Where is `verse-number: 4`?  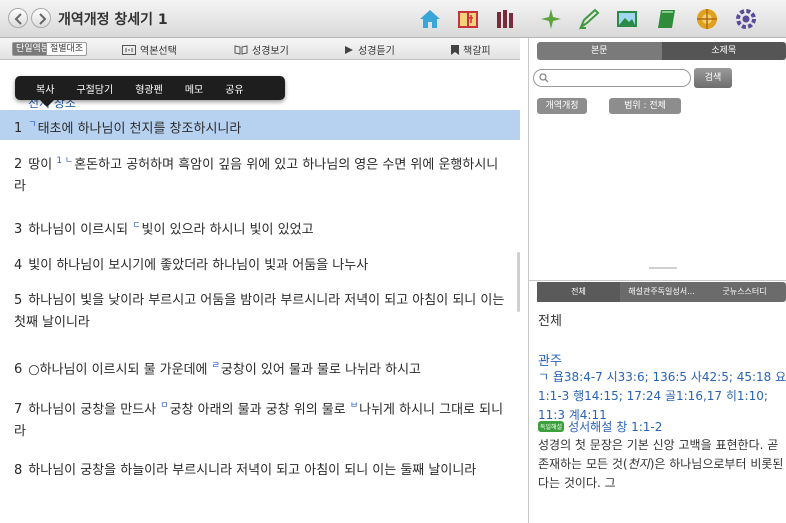 verse-number: 4 is located at coordinates (18, 265).